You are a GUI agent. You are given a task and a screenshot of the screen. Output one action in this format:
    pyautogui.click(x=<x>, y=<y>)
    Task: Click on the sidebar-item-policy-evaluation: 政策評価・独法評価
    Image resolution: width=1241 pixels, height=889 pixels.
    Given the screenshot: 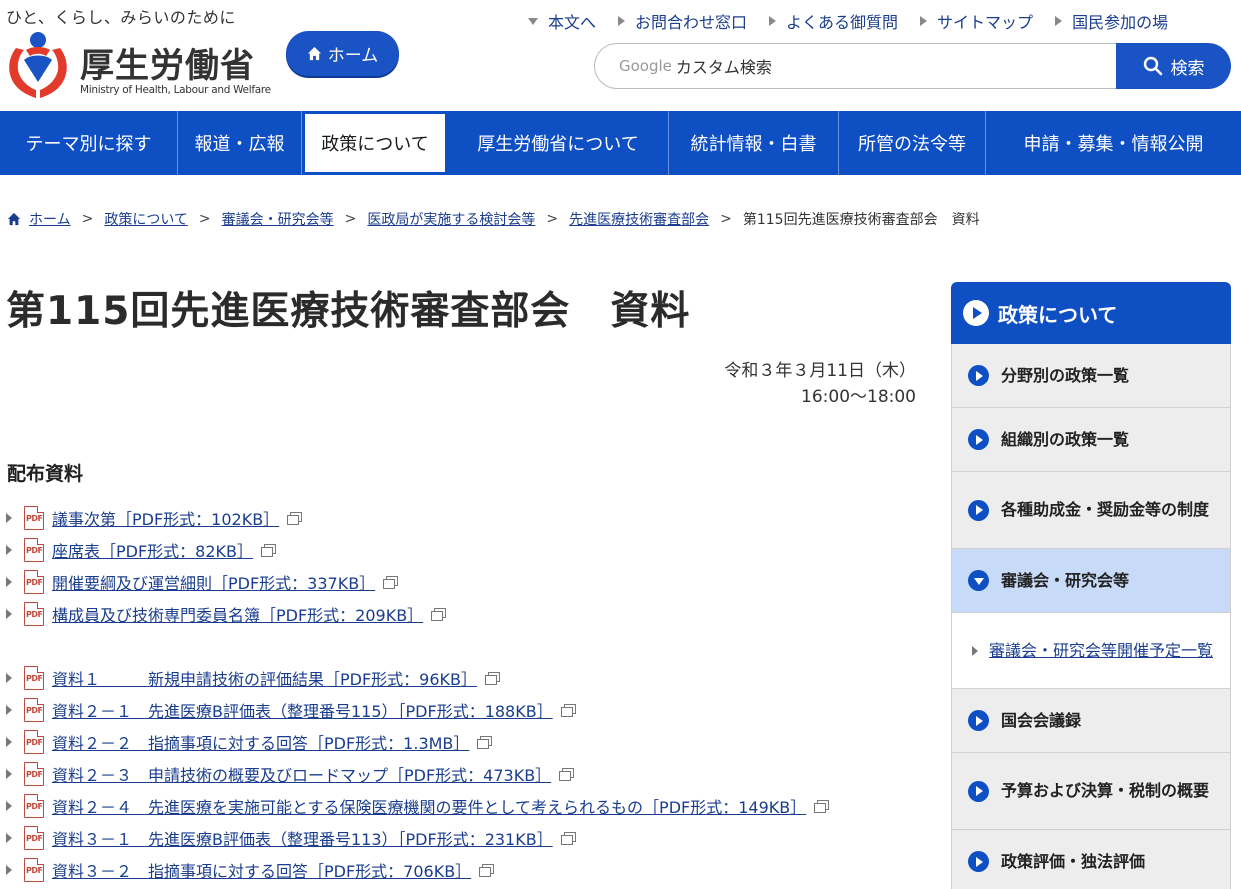 What is the action you would take?
    pyautogui.click(x=1091, y=859)
    